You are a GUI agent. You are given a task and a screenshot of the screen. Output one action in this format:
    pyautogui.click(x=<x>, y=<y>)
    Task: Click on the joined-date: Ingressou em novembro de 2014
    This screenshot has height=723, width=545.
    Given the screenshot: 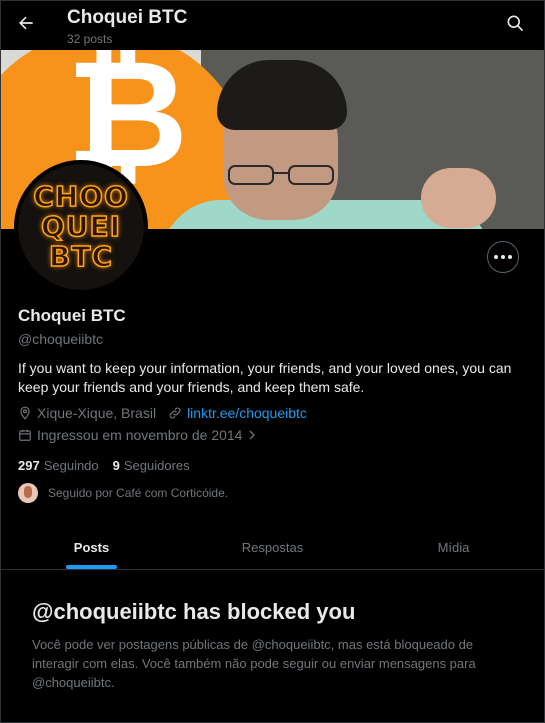 What is the action you would take?
    pyautogui.click(x=140, y=435)
    